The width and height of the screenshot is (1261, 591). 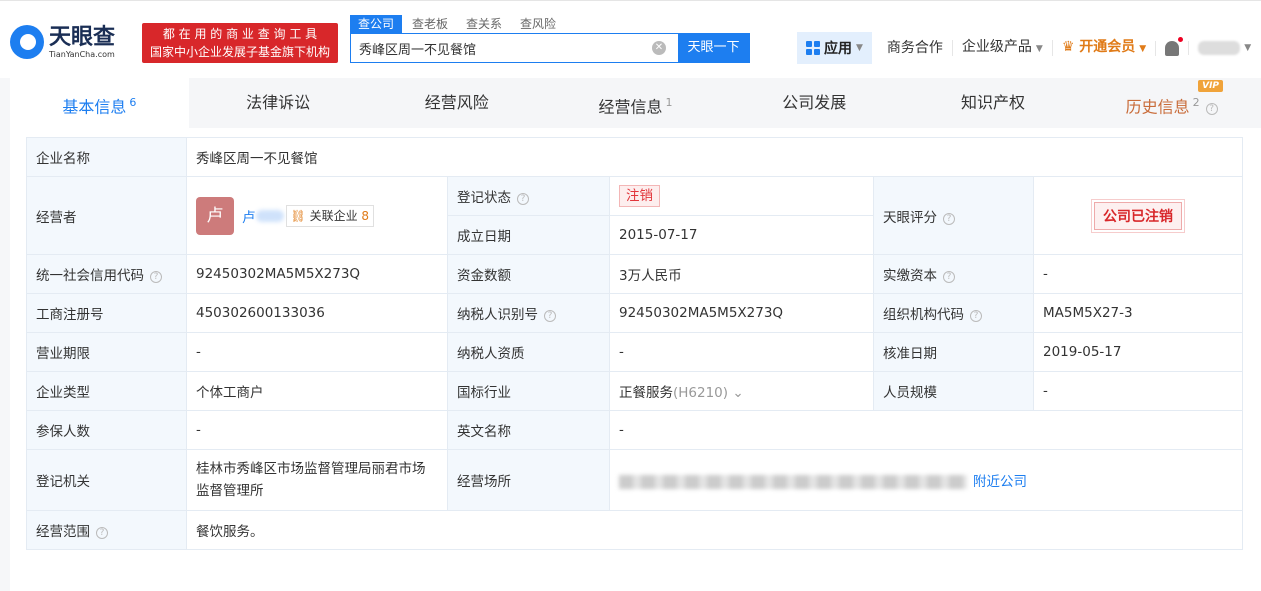 I want to click on network-icon: ⛓, so click(x=298, y=215).